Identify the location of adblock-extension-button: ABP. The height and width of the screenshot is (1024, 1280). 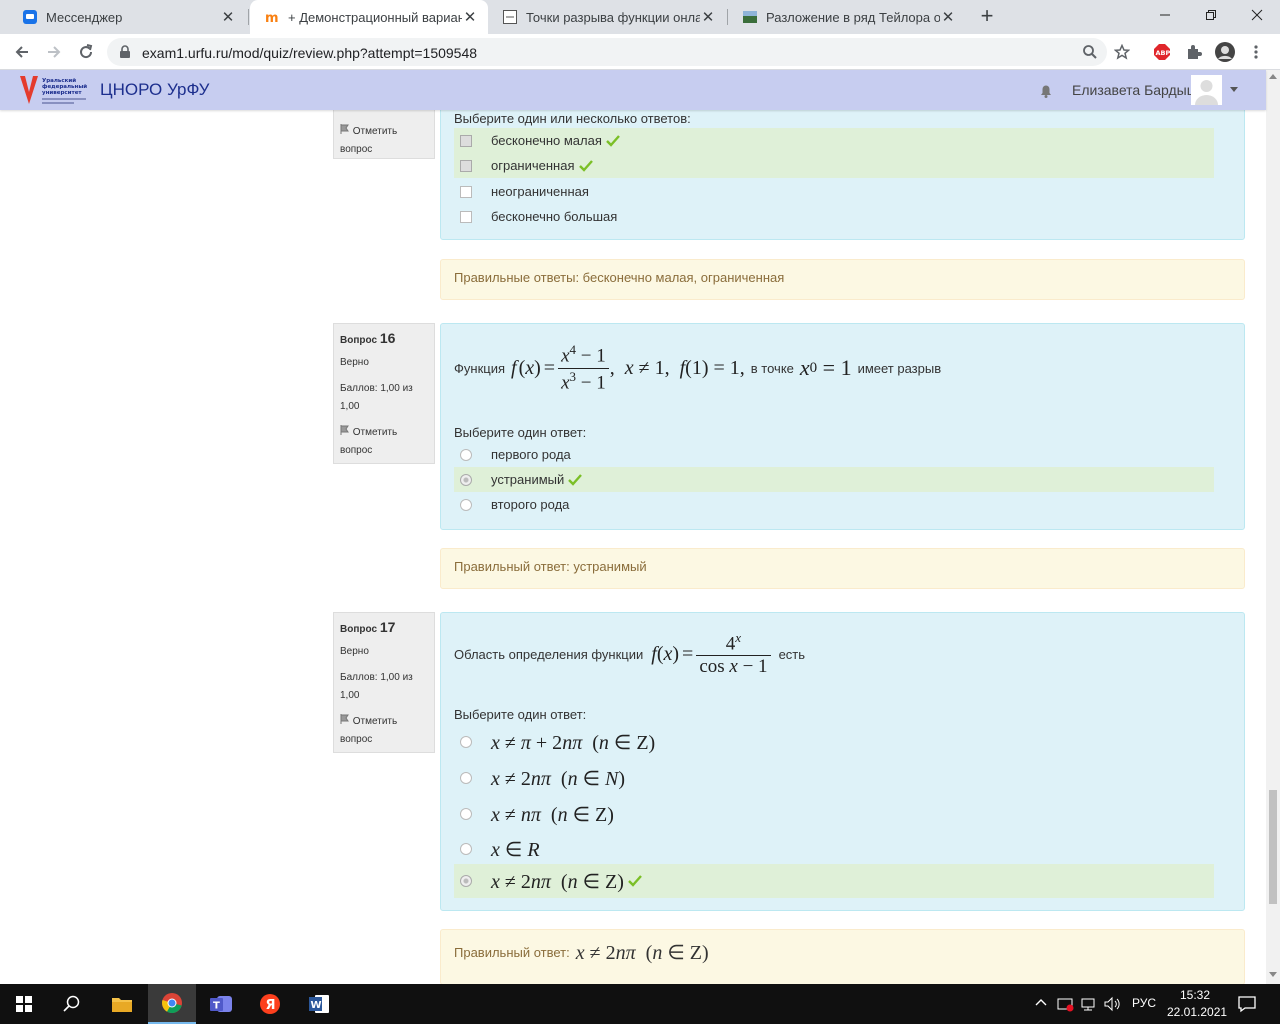
(1162, 52).